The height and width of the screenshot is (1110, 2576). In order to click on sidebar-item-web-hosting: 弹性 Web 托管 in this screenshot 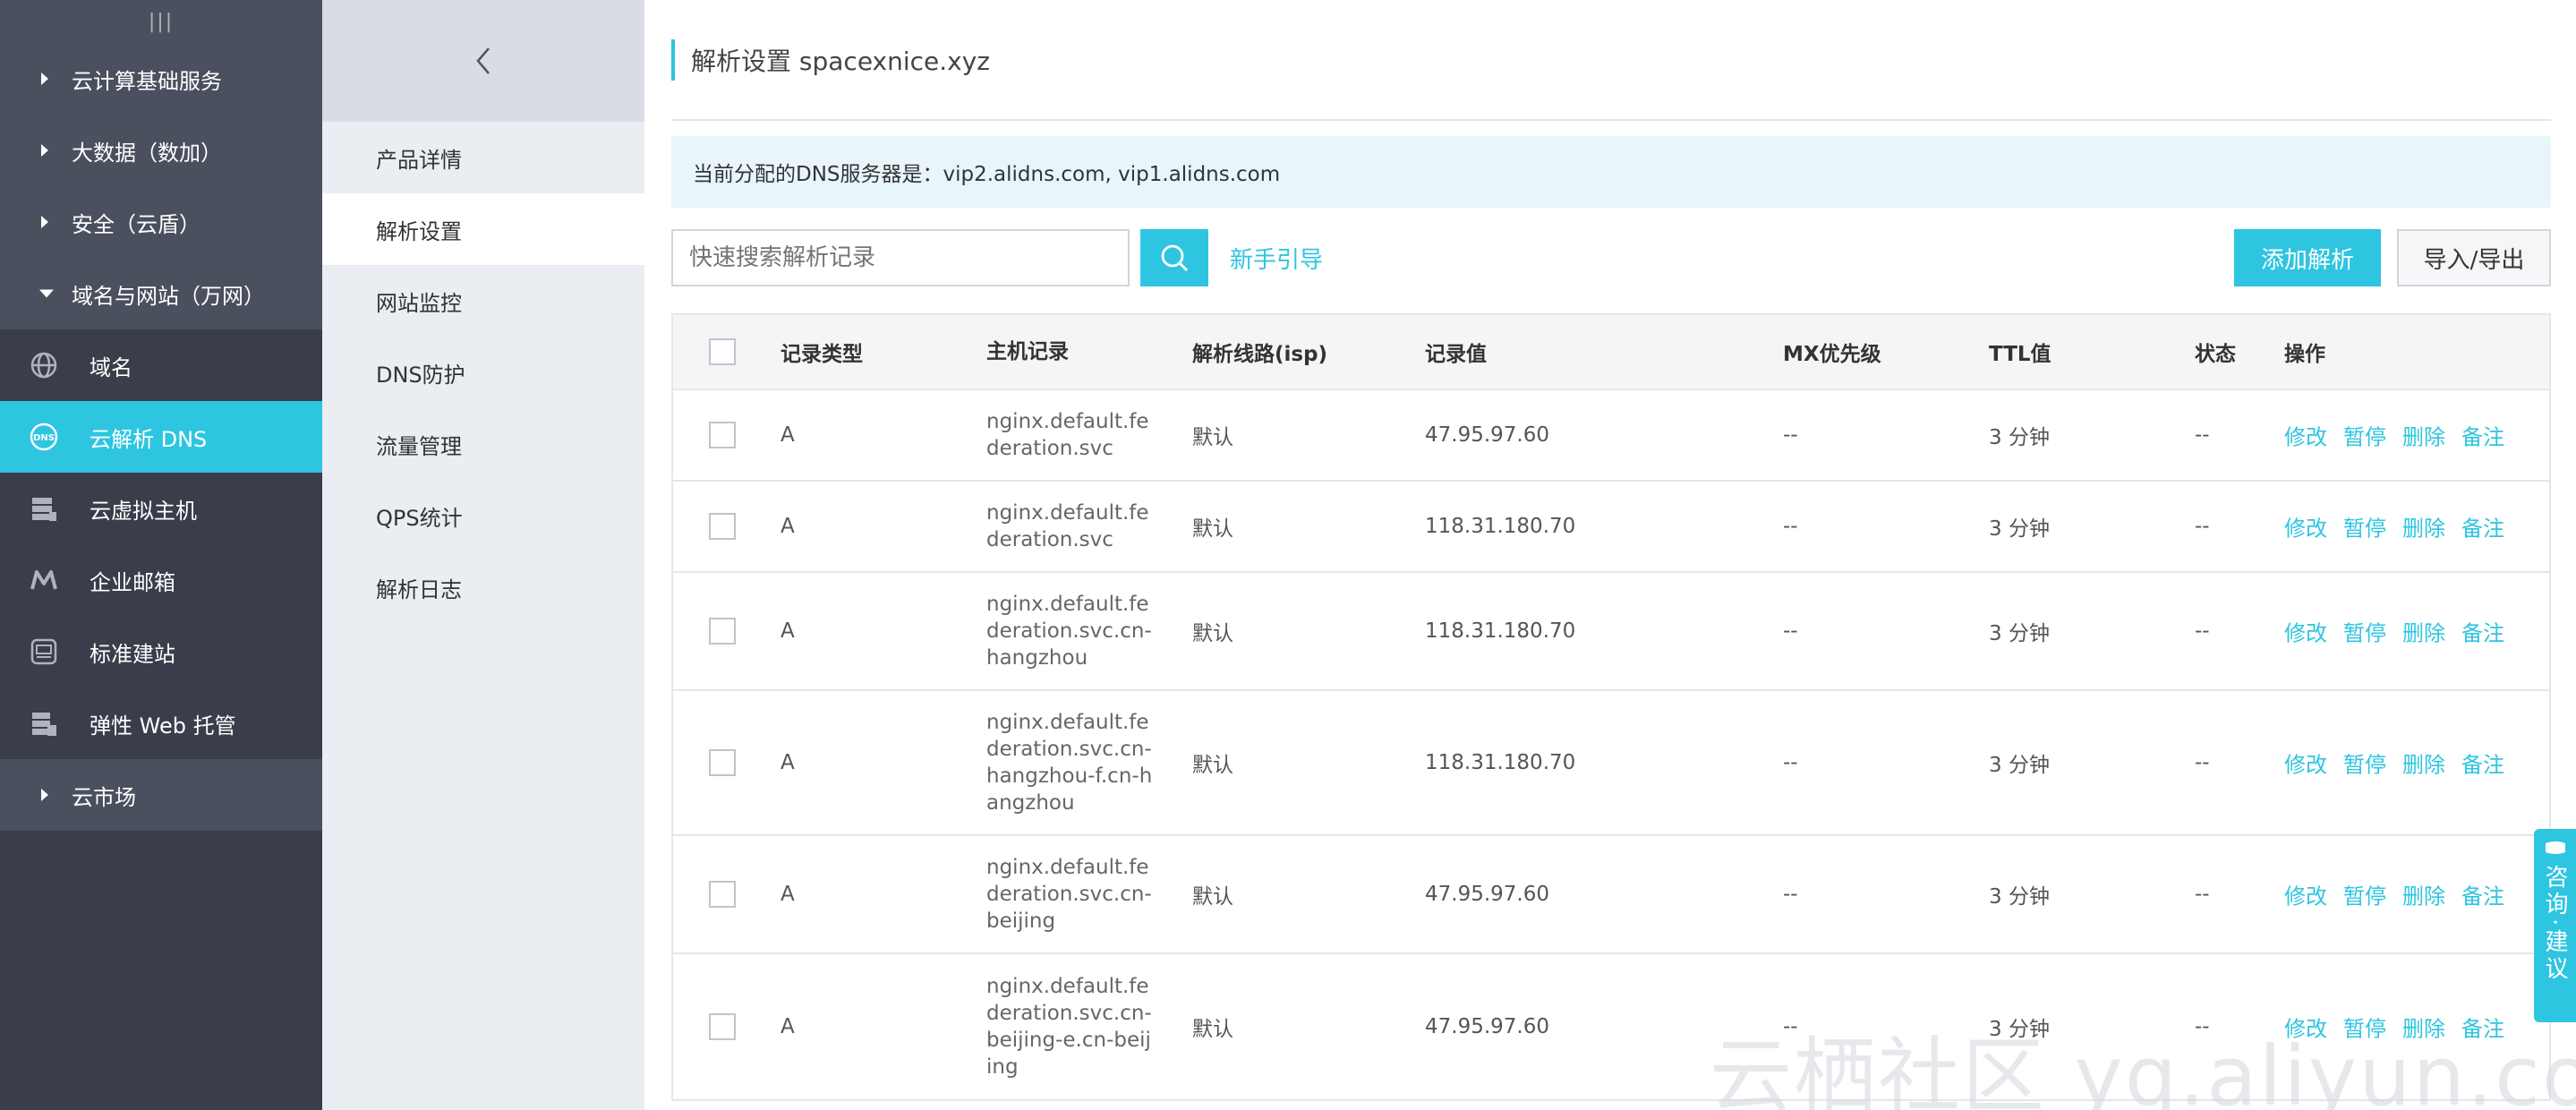, I will do `click(161, 723)`.